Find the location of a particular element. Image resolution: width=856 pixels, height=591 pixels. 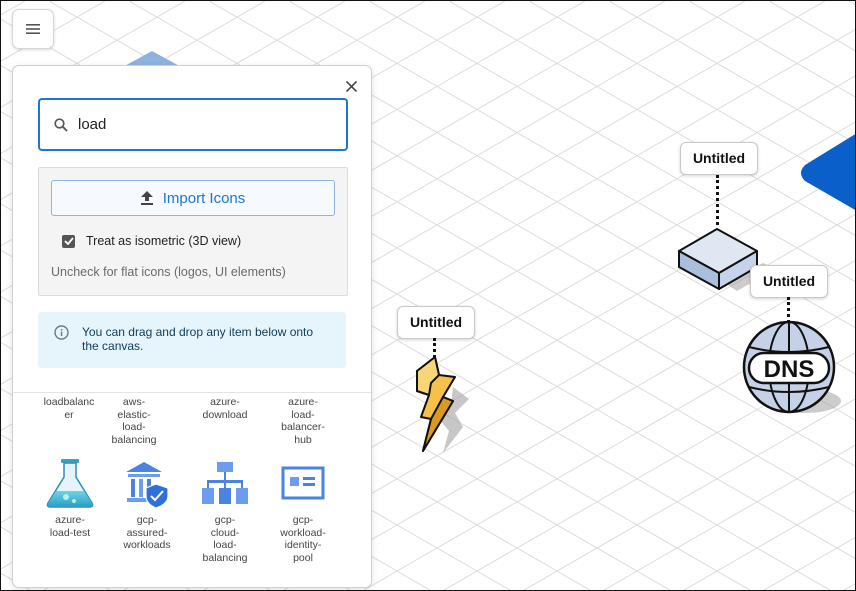

result-label: azure-download is located at coordinates (225, 408).